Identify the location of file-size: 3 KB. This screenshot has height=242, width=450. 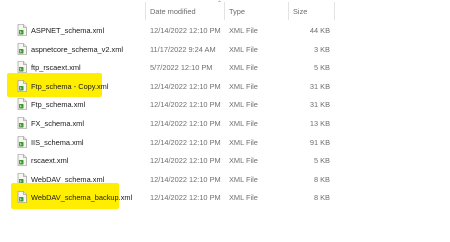
(321, 49).